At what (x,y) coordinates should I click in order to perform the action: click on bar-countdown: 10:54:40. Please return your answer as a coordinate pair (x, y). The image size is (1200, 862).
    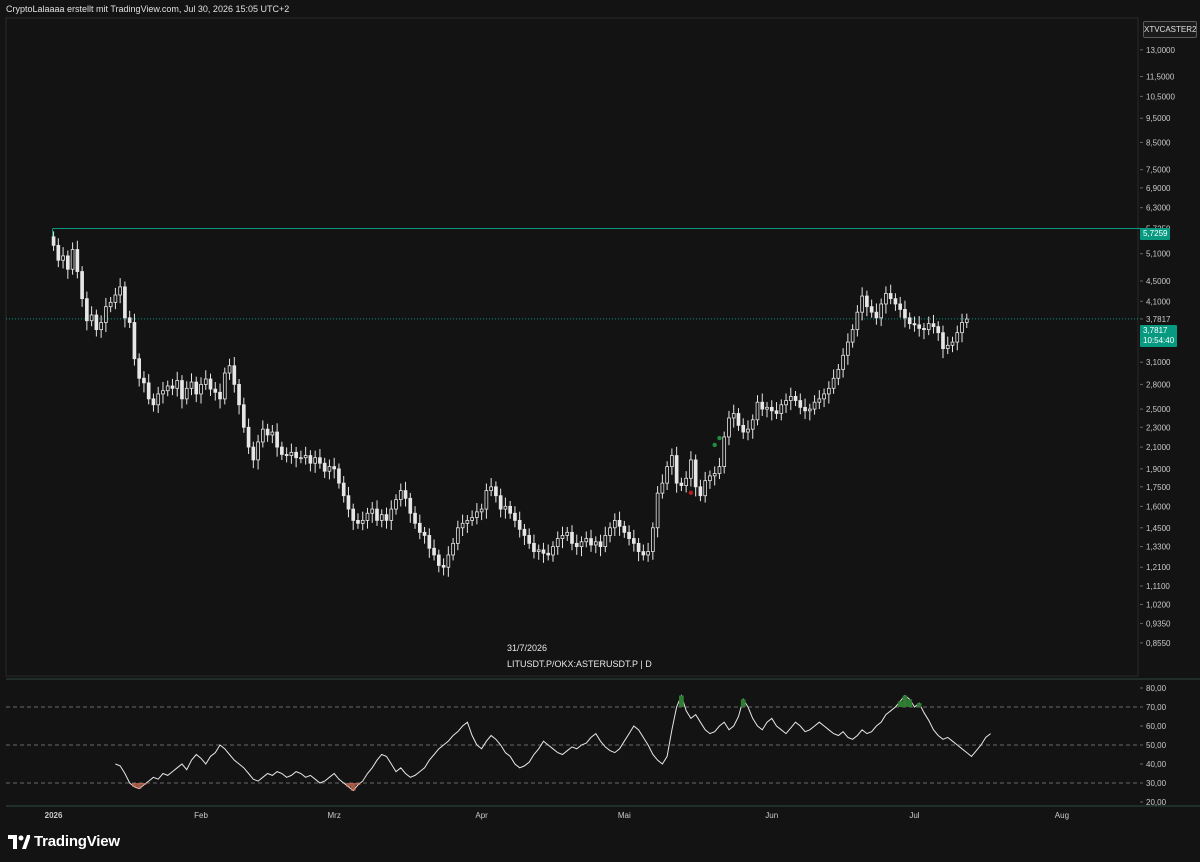
    Looking at the image, I should click on (1159, 340).